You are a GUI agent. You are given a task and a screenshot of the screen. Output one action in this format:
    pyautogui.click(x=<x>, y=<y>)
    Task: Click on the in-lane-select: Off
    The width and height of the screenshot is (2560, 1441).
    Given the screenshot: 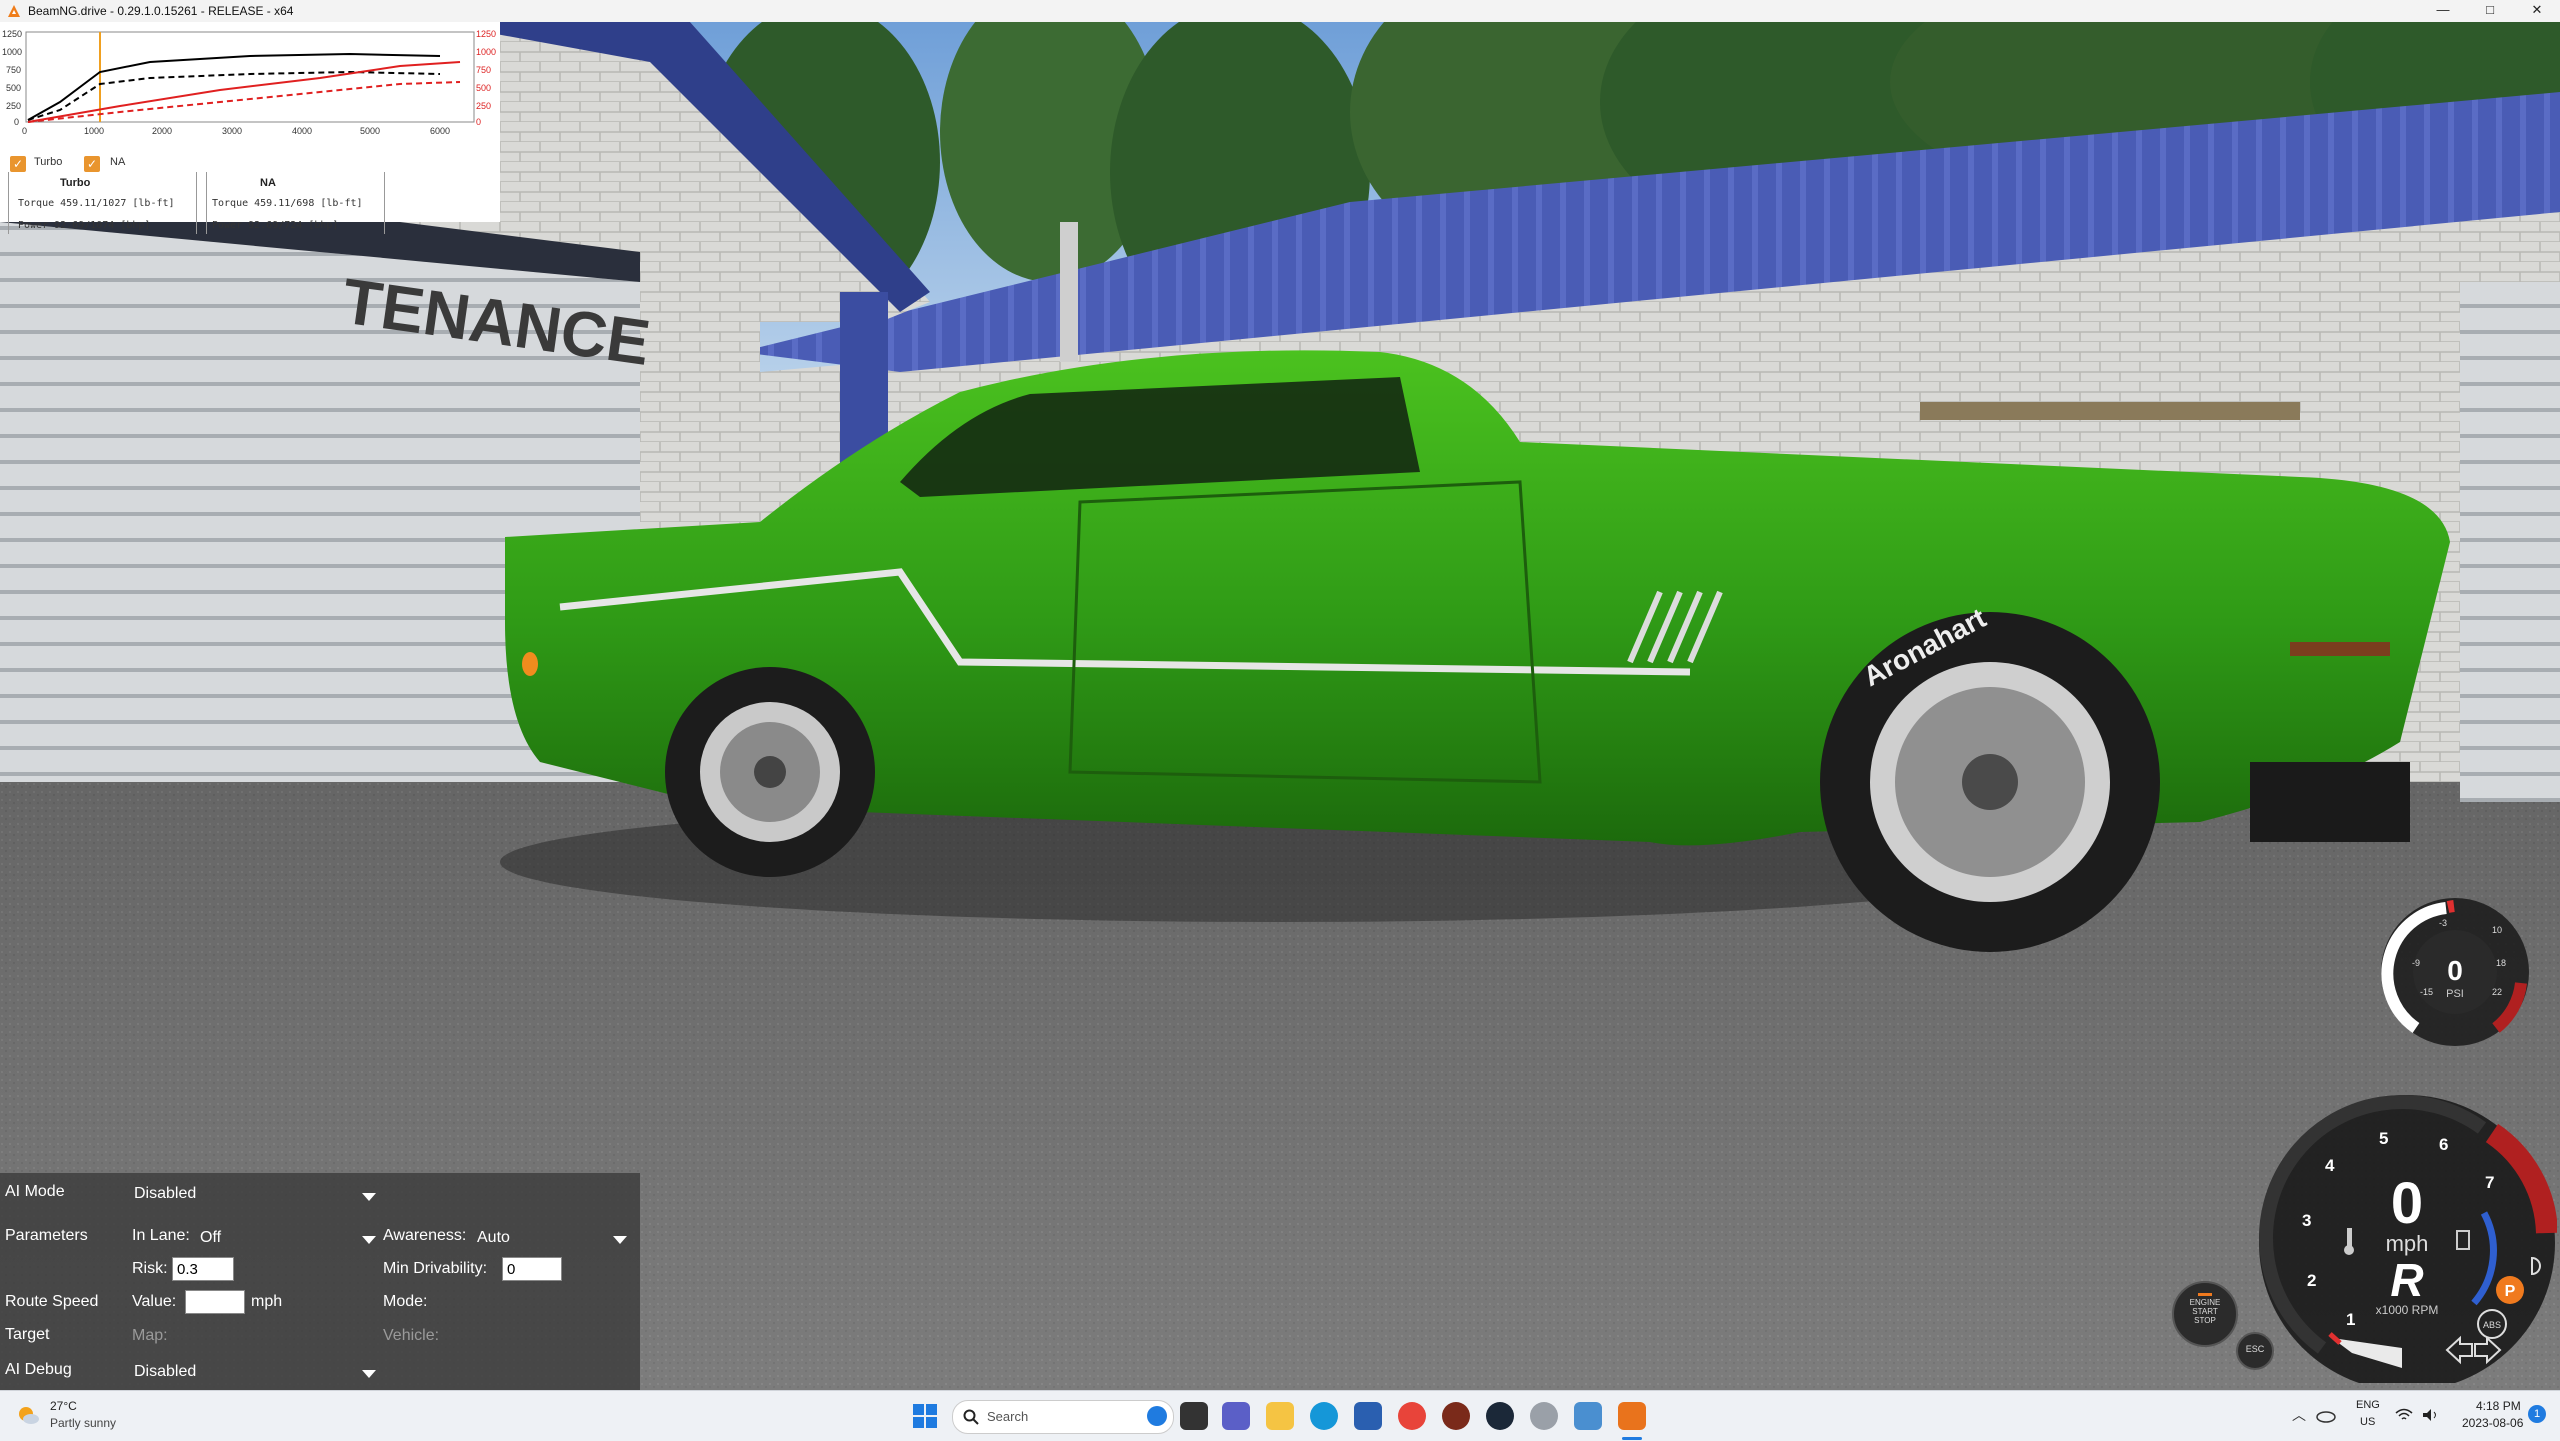 What is the action you would take?
    pyautogui.click(x=210, y=1238)
    